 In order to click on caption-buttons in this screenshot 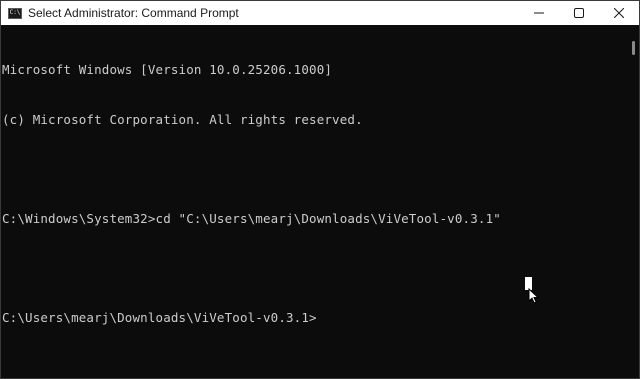, I will do `click(579, 13)`.